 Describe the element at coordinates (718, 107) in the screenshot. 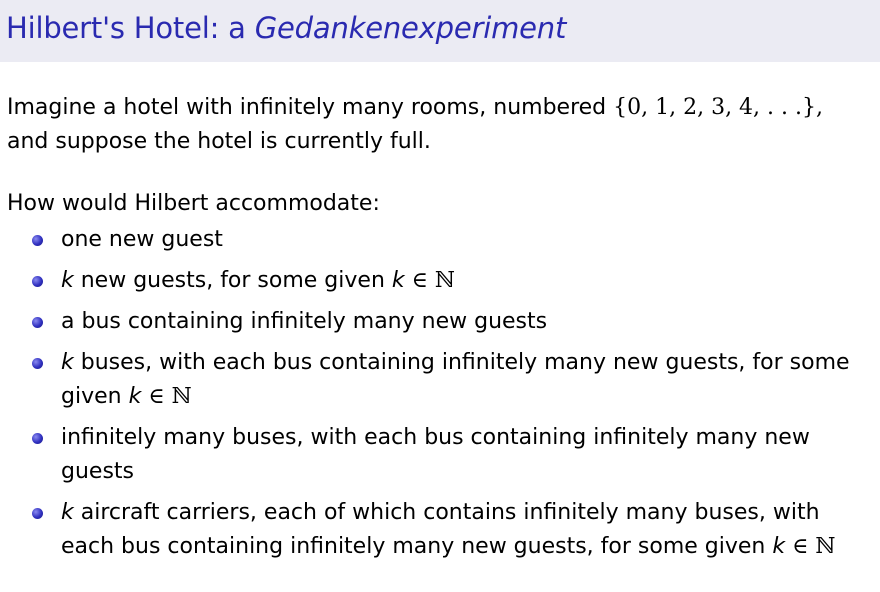

I see `room-number-set: {0, 1, 2, 3, 4, . . .},` at that location.